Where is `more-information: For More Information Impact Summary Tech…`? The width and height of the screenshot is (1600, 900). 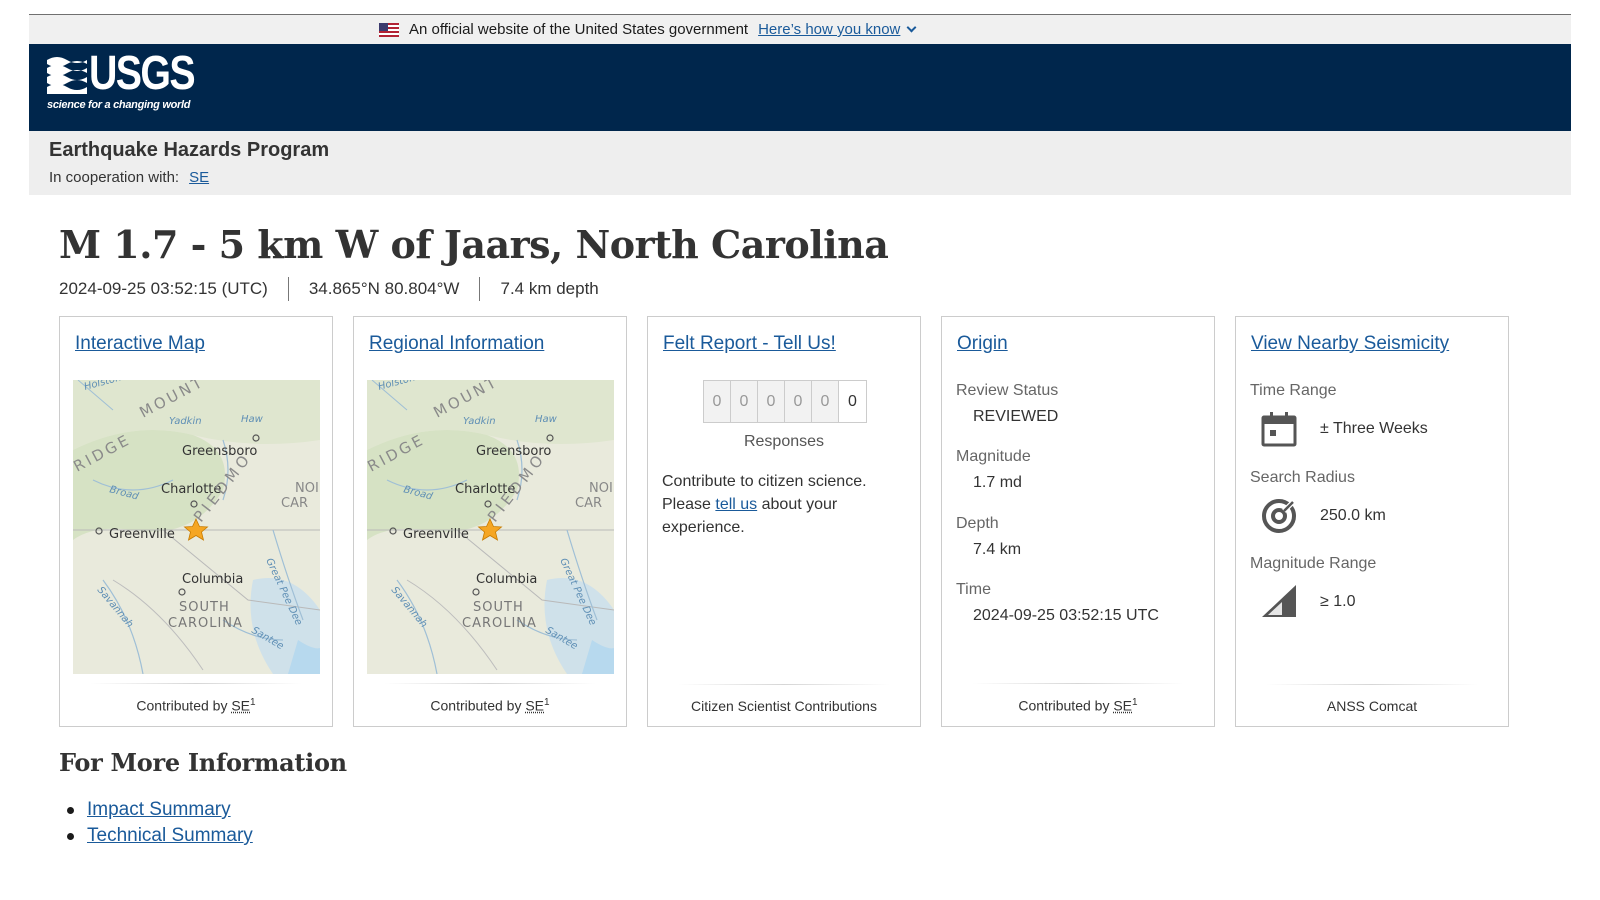
more-information: For More Information Impact Summary Tech… is located at coordinates (203, 798).